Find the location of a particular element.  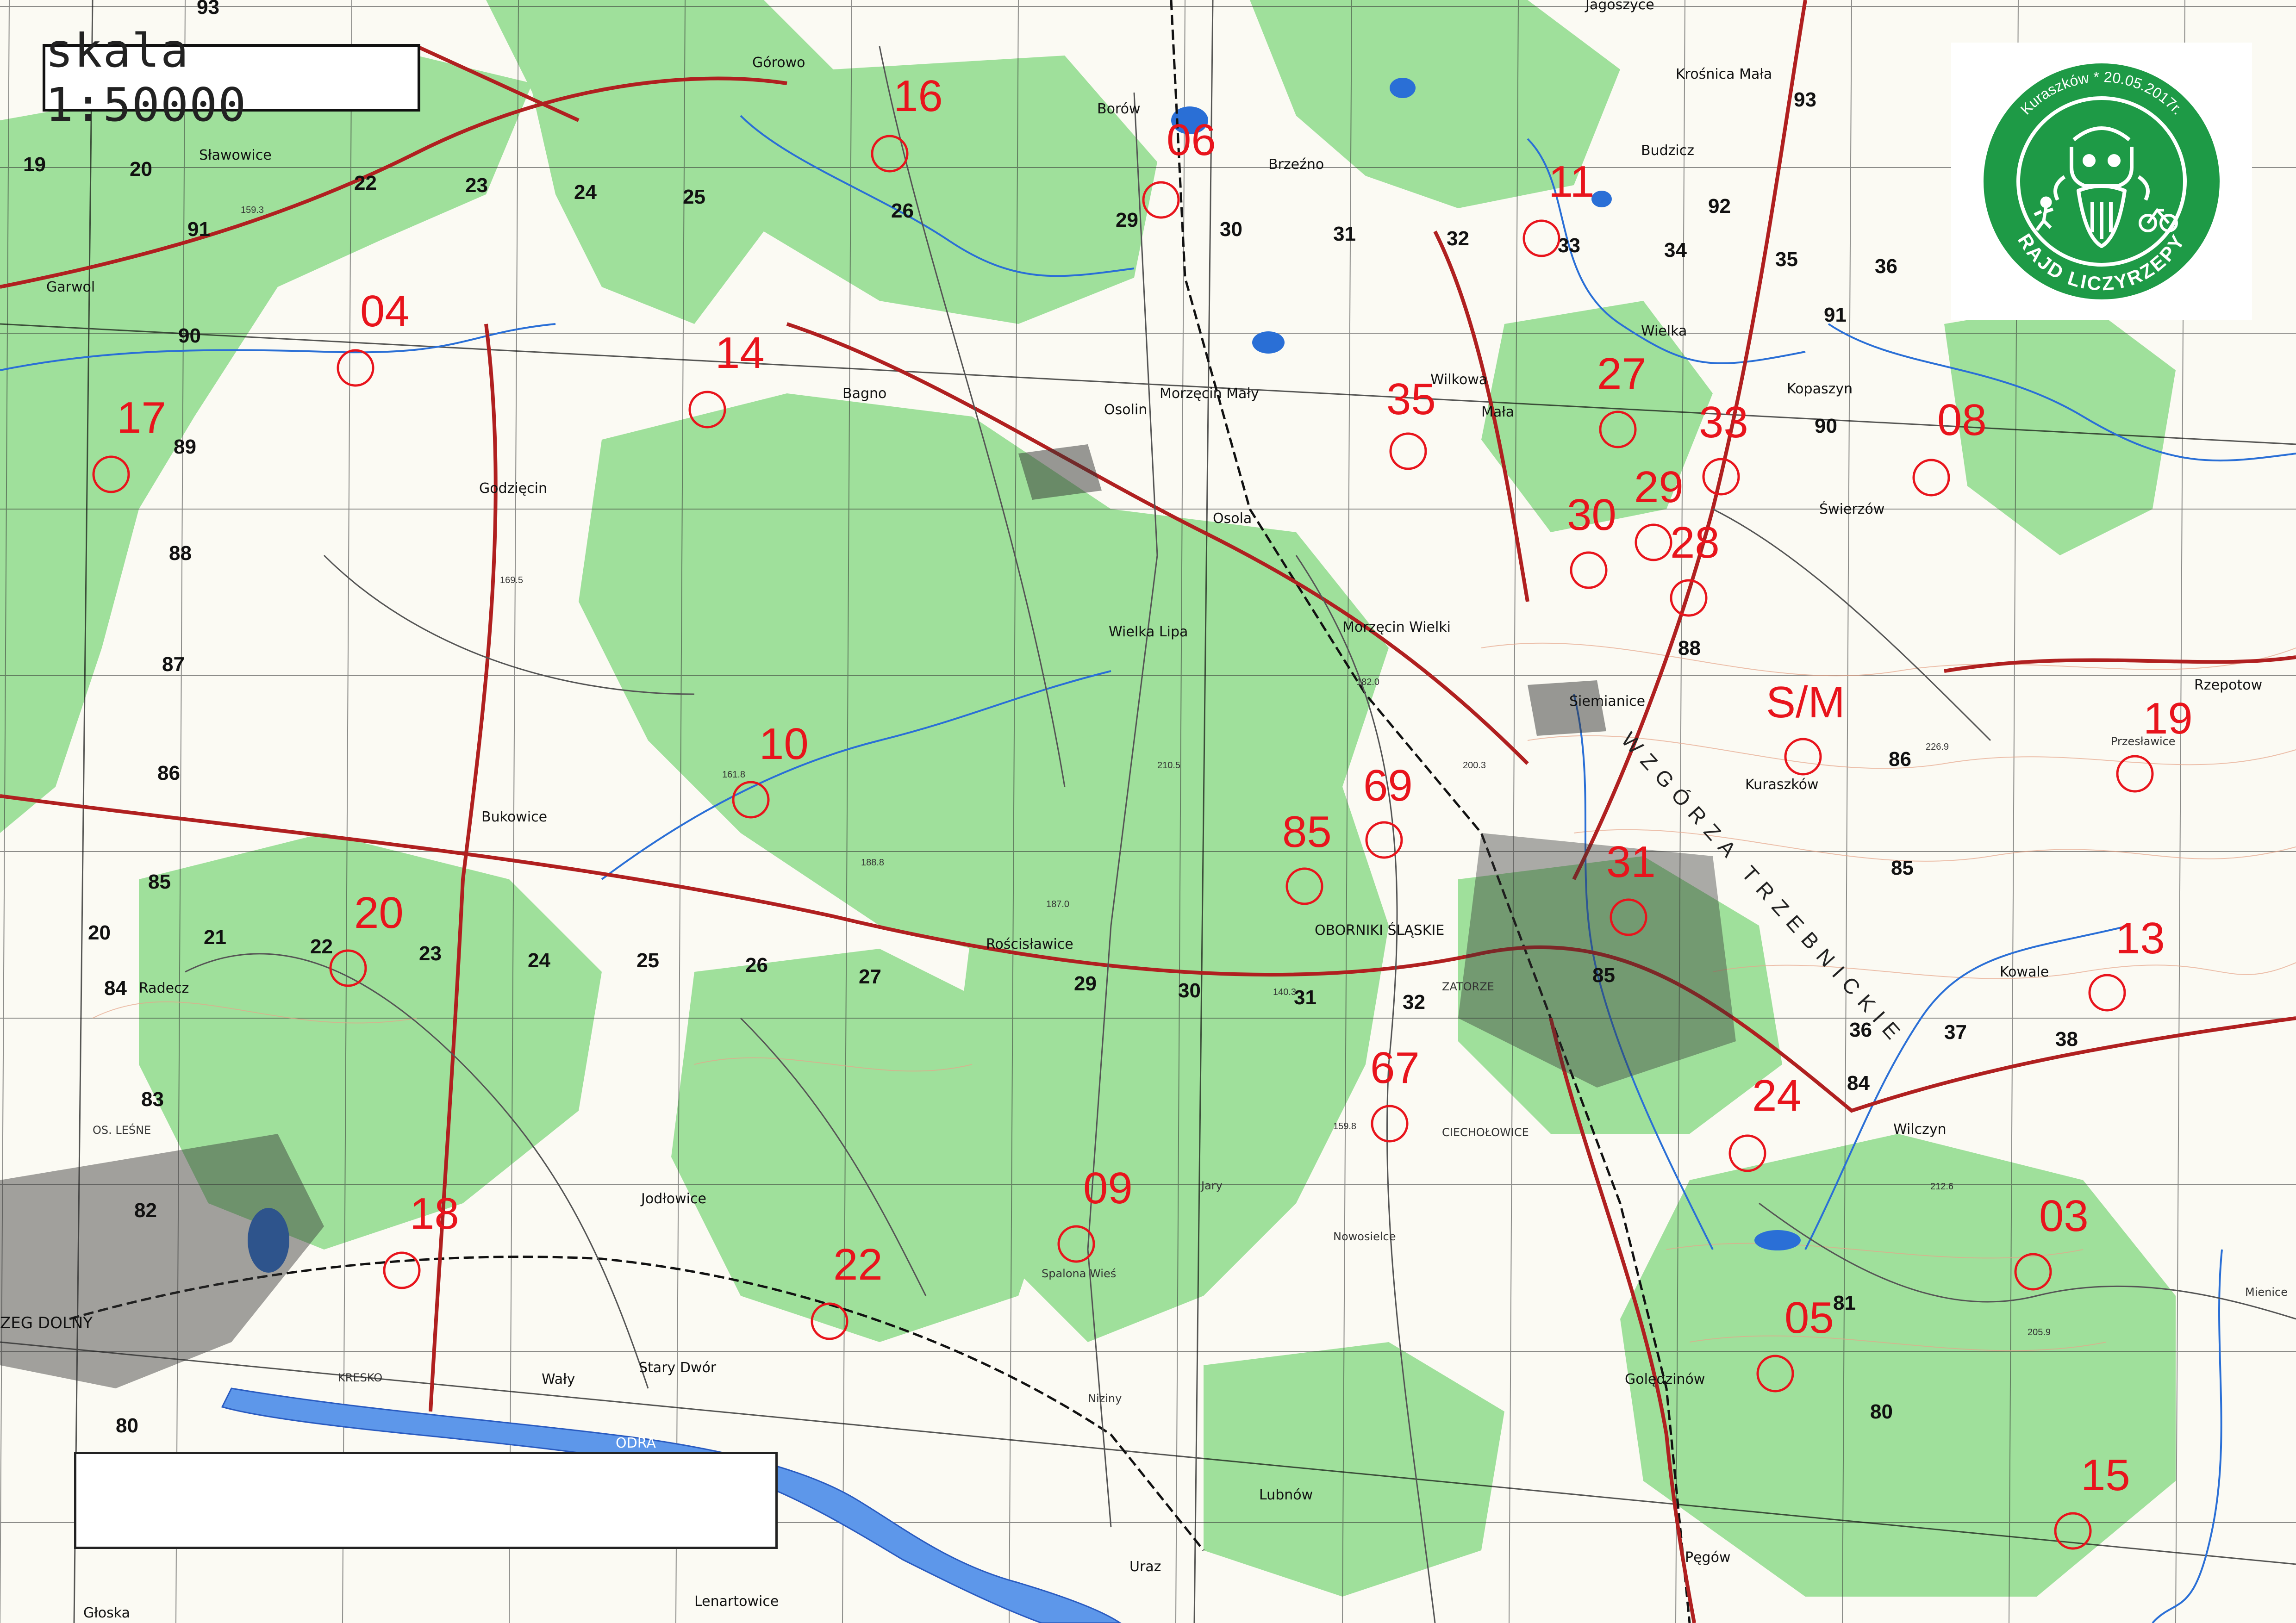

svg-text: 69 is located at coordinates (1388, 785).